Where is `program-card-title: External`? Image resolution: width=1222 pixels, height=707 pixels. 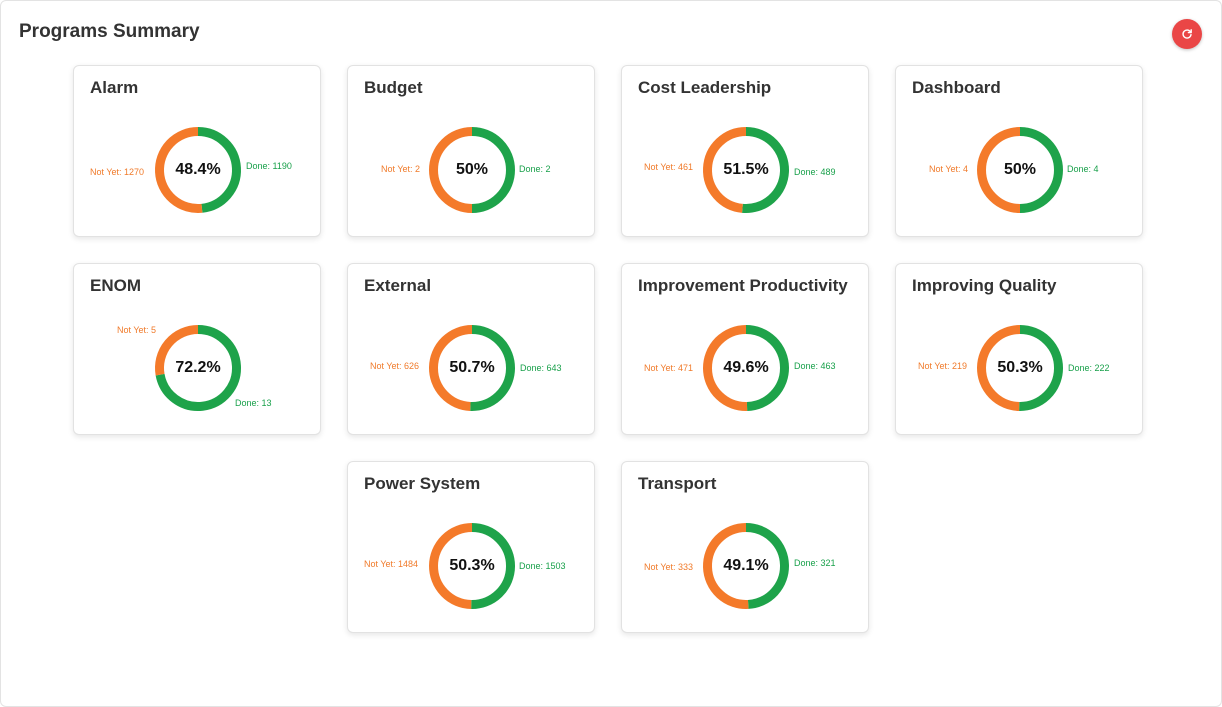 program-card-title: External is located at coordinates (398, 285).